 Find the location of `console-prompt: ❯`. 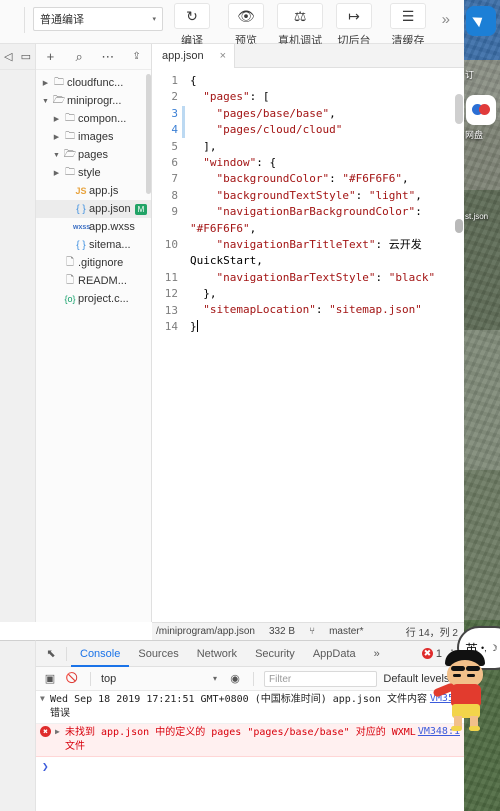

console-prompt: ❯ is located at coordinates (250, 766).